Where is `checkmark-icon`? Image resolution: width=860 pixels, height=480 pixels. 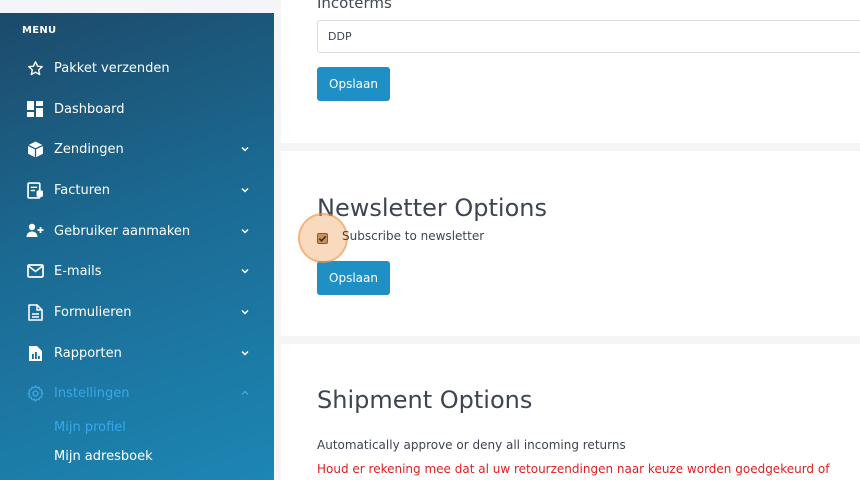
checkmark-icon is located at coordinates (322, 238).